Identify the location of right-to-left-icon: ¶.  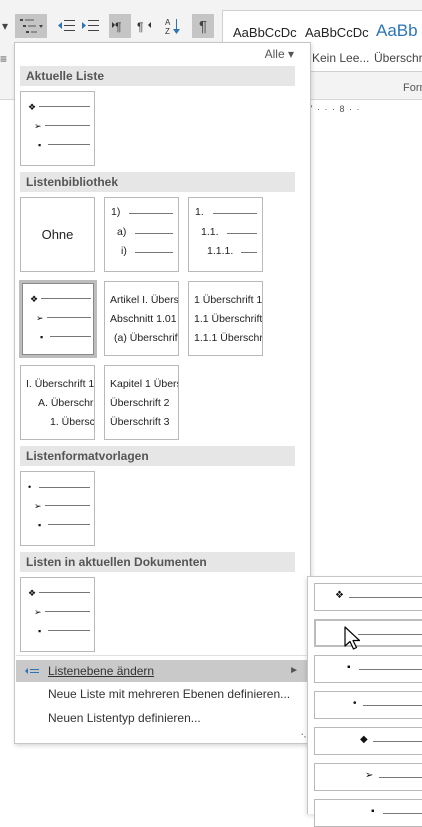
(144, 26).